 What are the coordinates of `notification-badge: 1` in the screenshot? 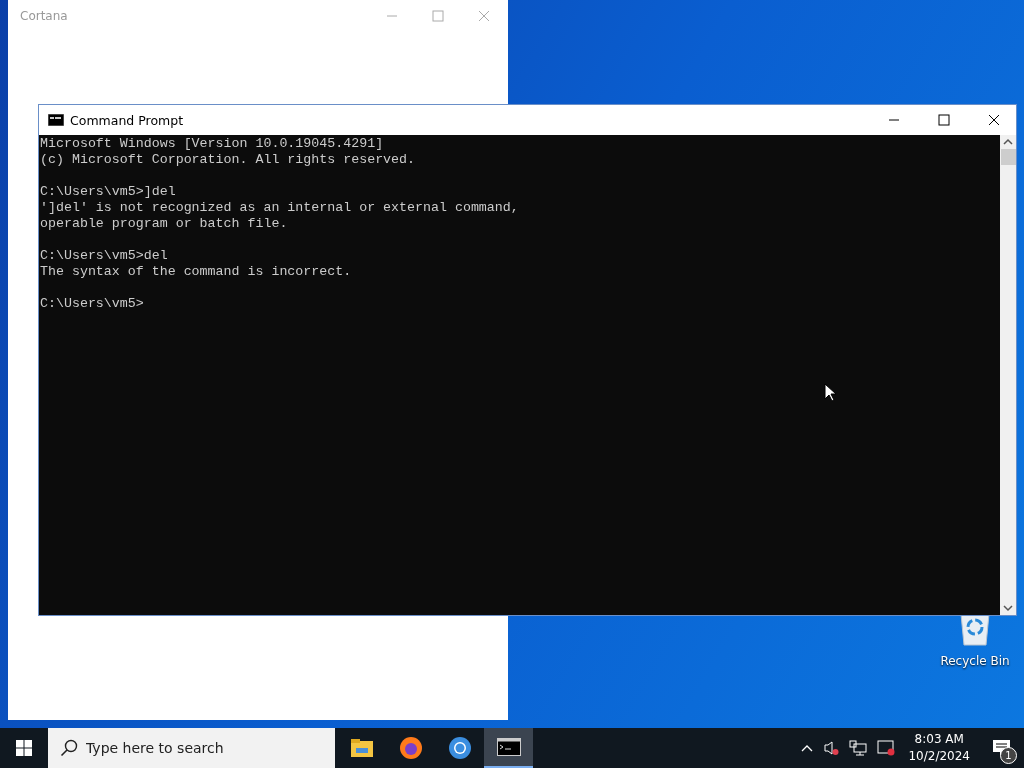 It's located at (1008, 755).